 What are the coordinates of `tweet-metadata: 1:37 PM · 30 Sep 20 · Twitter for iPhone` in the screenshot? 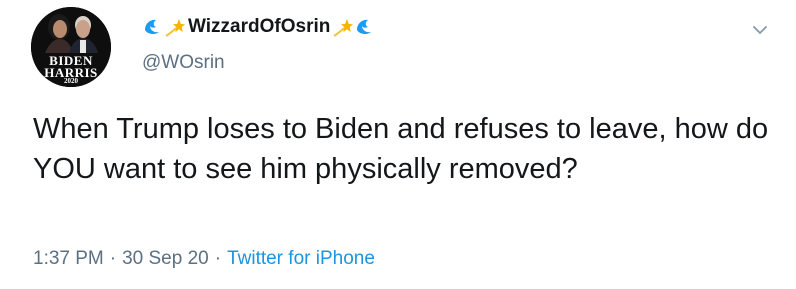 It's located at (204, 259).